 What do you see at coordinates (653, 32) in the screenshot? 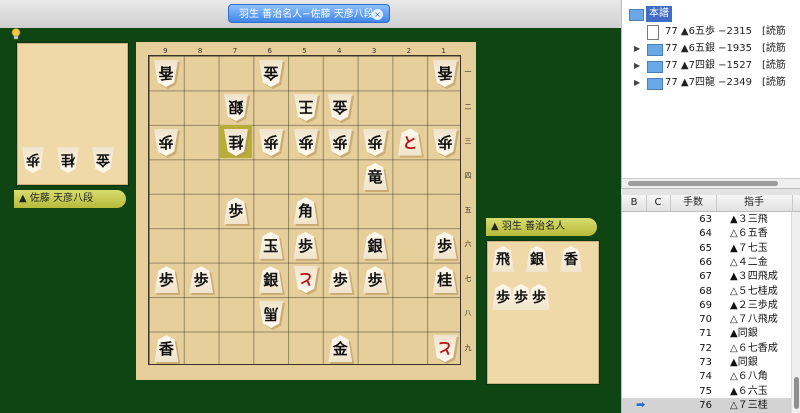
I see `document-icon` at bounding box center [653, 32].